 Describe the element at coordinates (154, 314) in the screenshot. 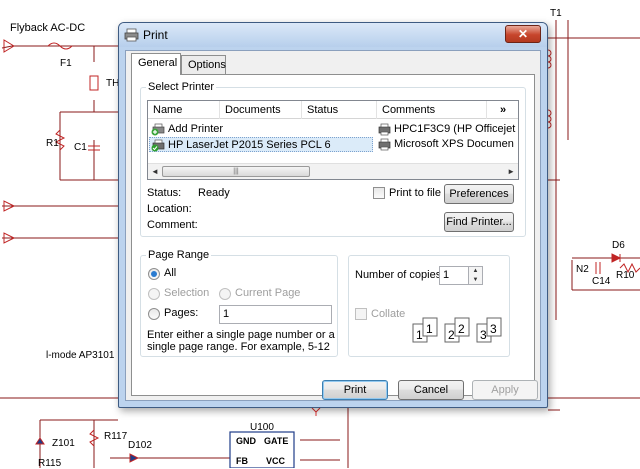

I see `pages-radio` at that location.